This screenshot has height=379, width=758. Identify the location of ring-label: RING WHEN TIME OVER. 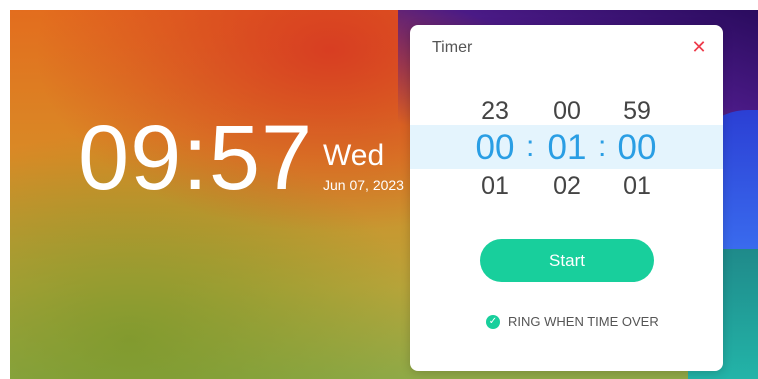
(583, 321).